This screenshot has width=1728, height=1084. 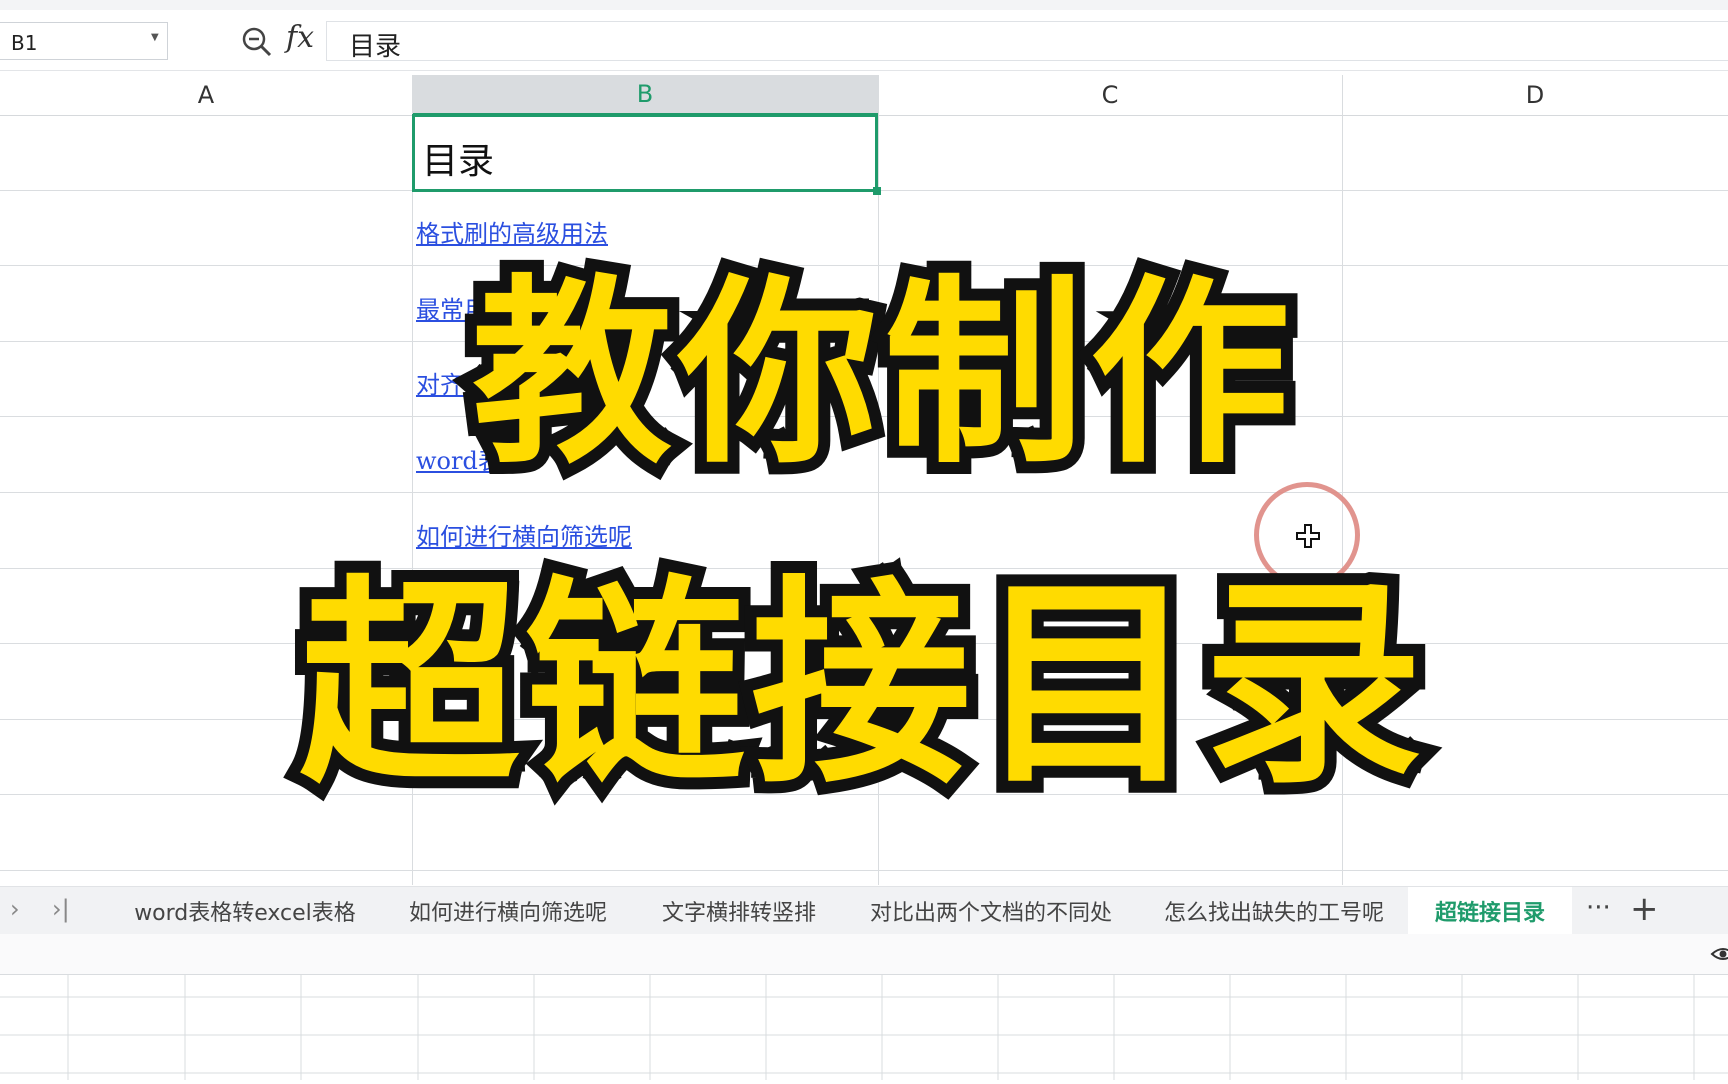 What do you see at coordinates (1490, 911) in the screenshot?
I see `sheet-tab-active: 超链接目录` at bounding box center [1490, 911].